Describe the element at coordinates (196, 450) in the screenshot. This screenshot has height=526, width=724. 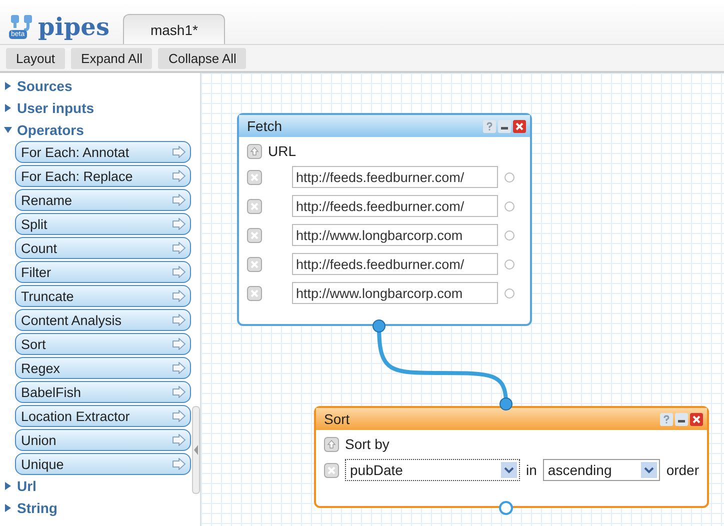
I see `panel-collapse-handle` at that location.